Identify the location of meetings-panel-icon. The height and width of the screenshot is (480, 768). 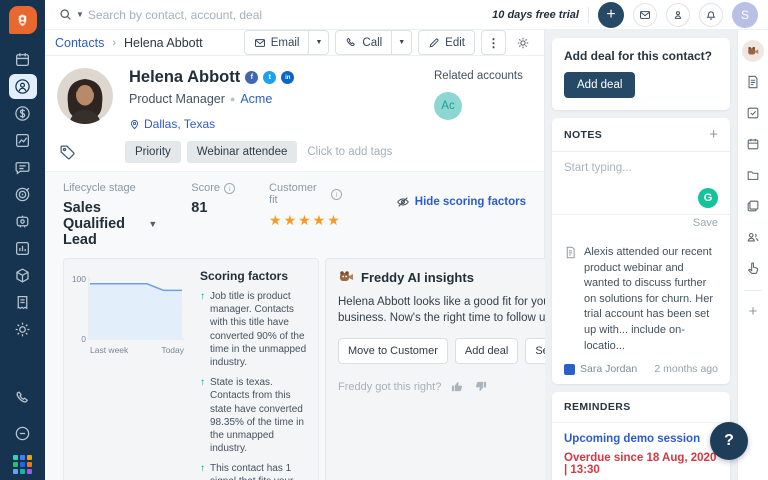
(753, 144).